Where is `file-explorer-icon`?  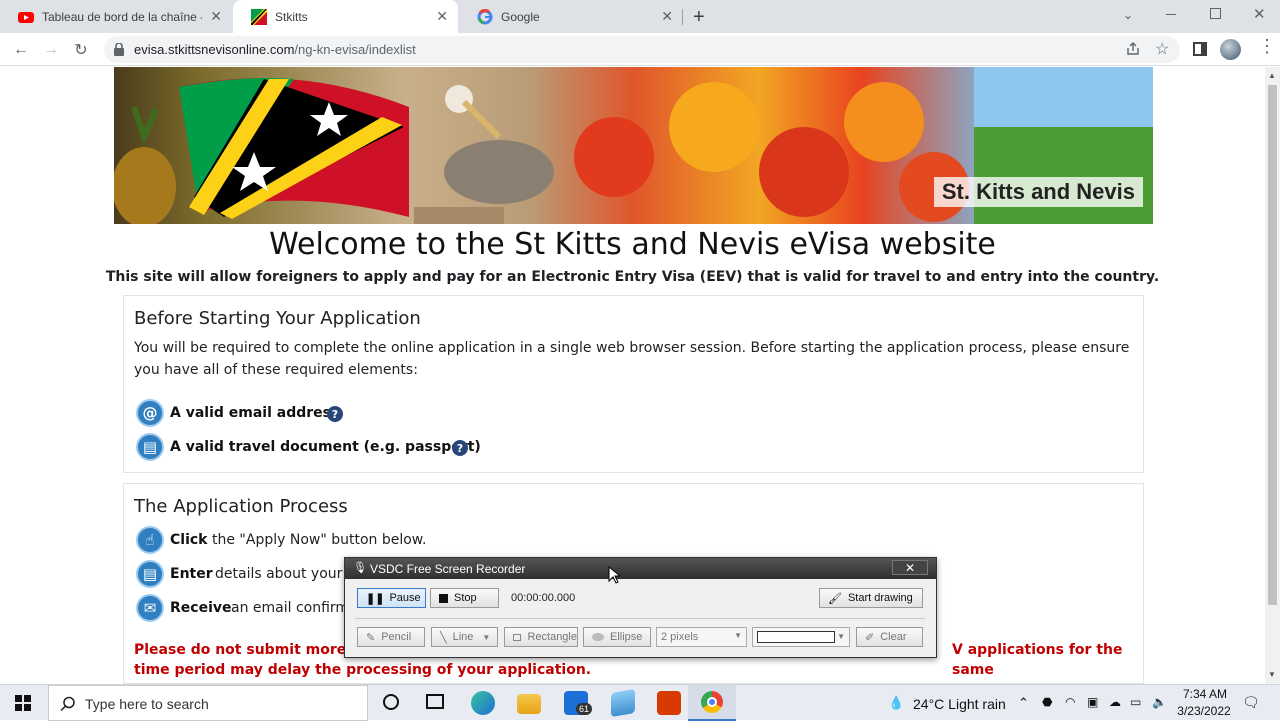 file-explorer-icon is located at coordinates (529, 704).